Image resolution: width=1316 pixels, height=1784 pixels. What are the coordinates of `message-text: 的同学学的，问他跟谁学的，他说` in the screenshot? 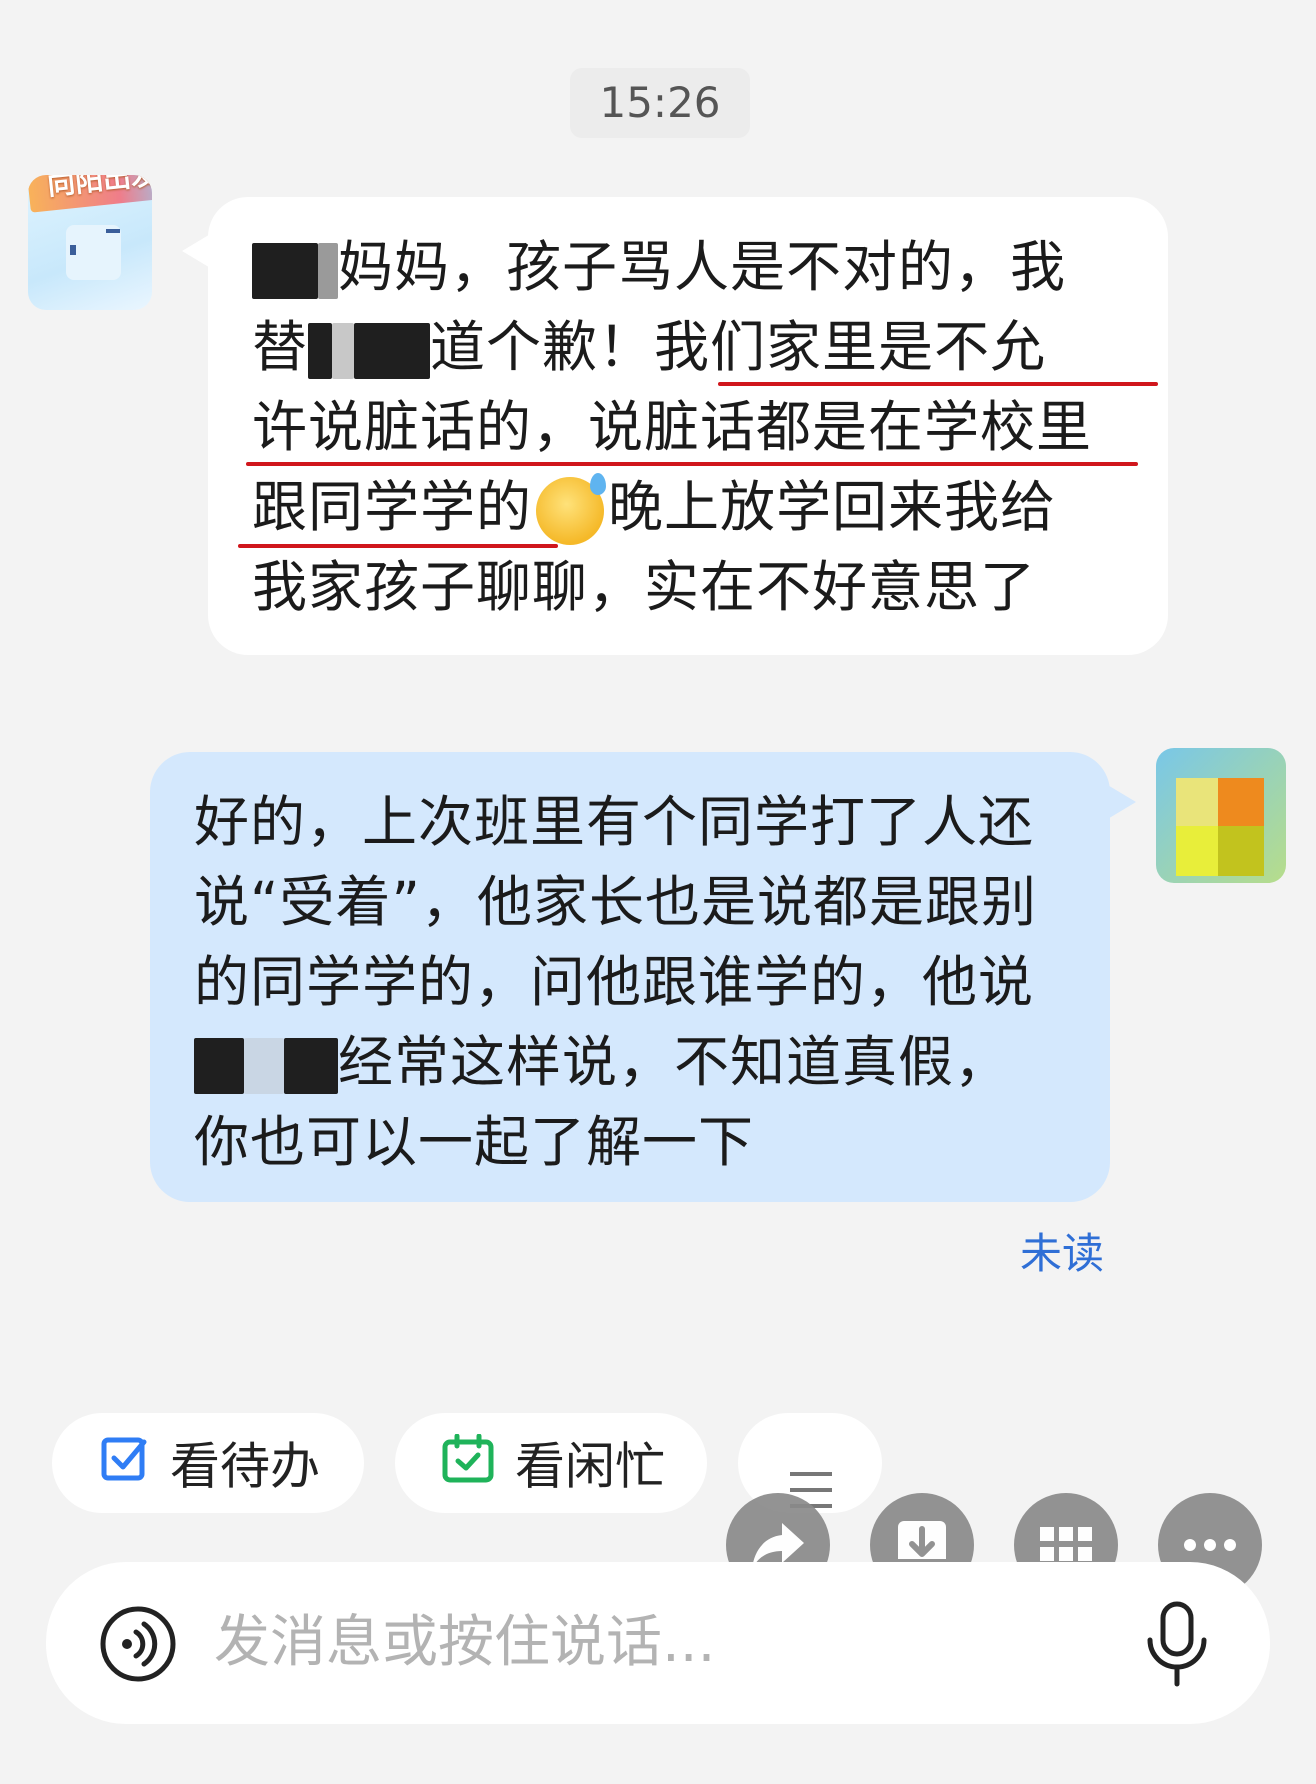 It's located at (614, 982).